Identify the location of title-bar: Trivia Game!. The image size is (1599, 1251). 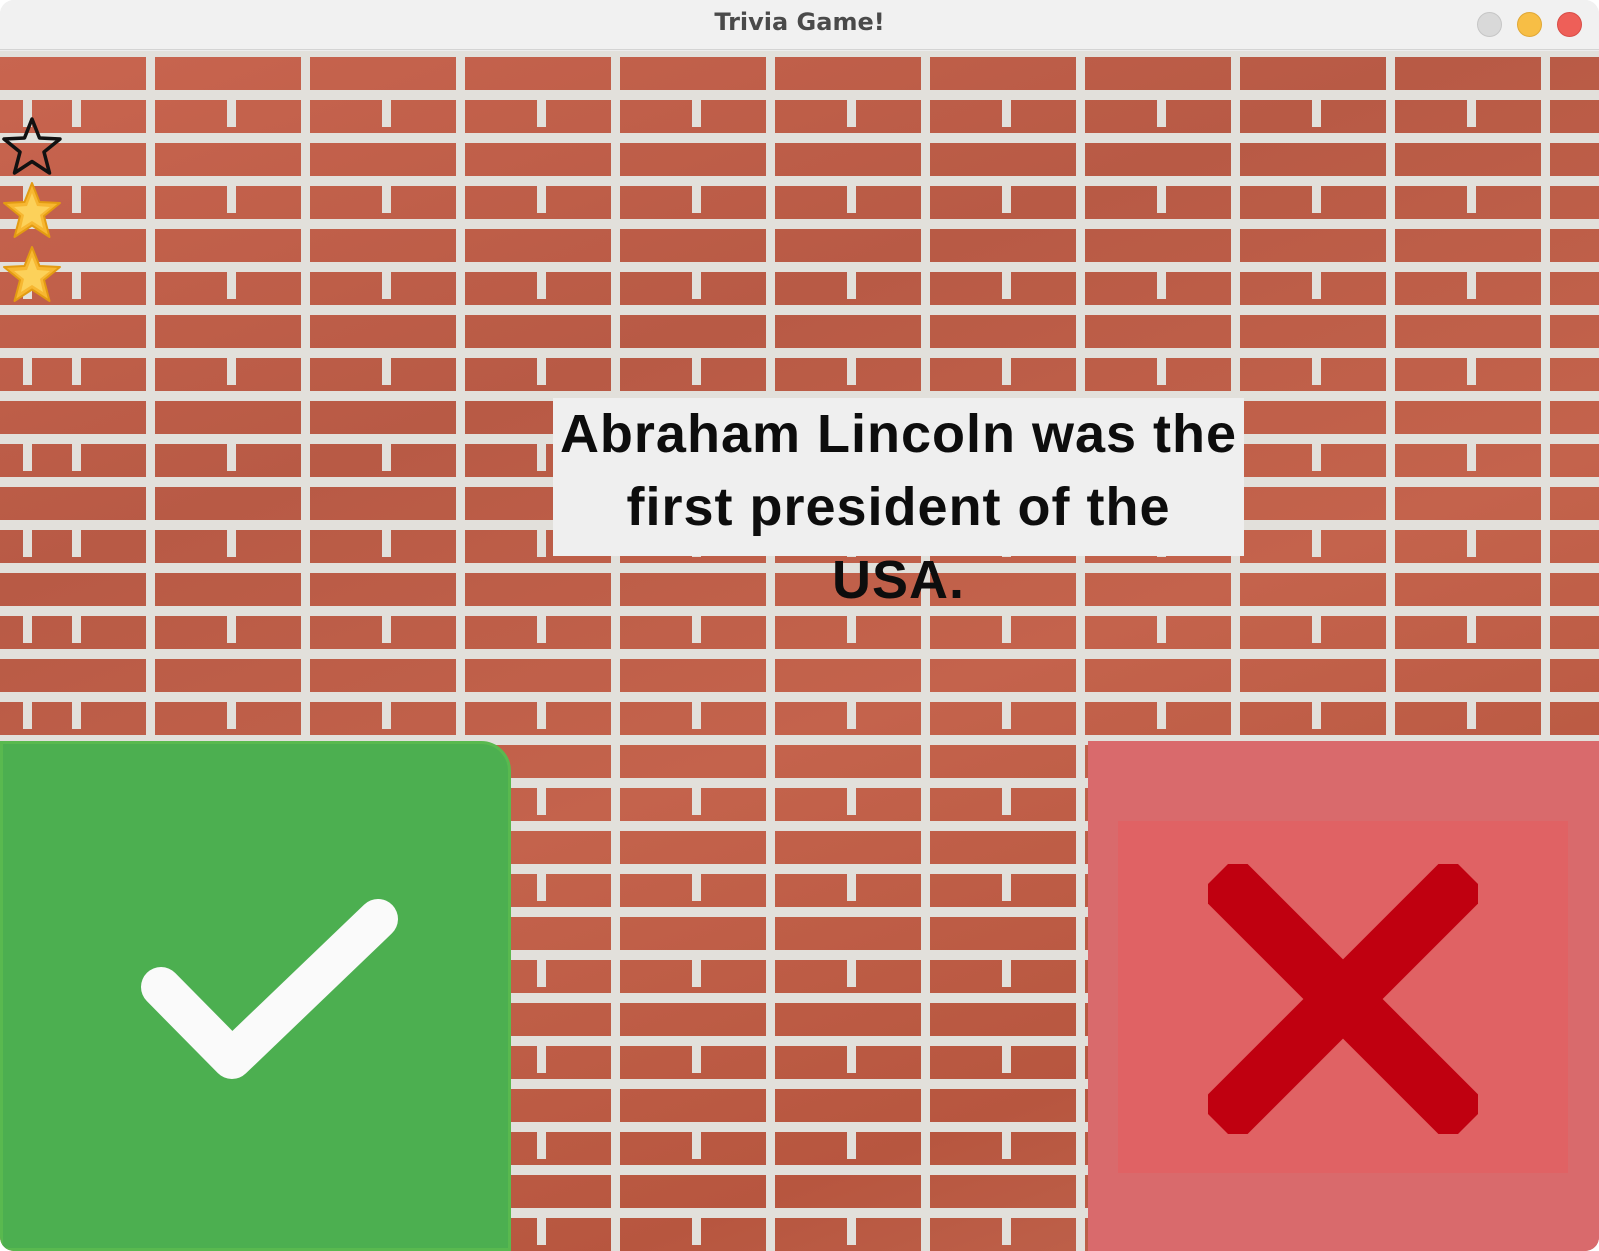
(799, 25).